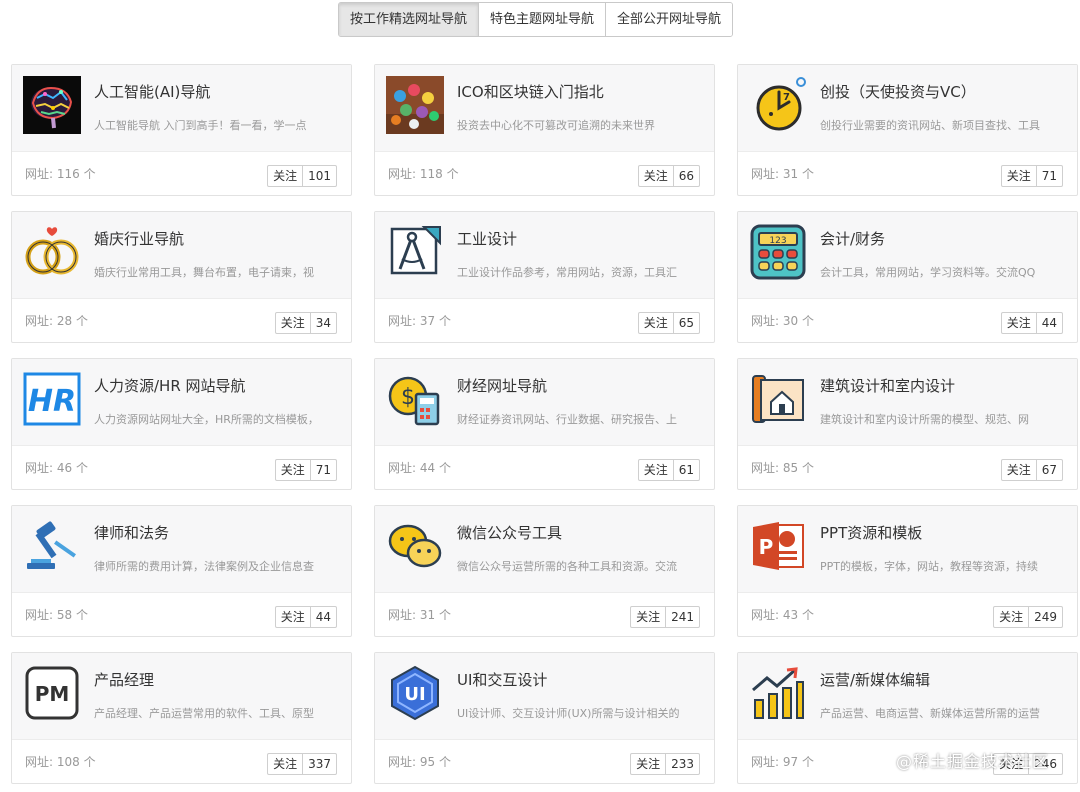 This screenshot has height=792, width=1080. I want to click on card-header: 工业设计 工业设计作品参考，常用网站，资源，工具汇, so click(544, 255).